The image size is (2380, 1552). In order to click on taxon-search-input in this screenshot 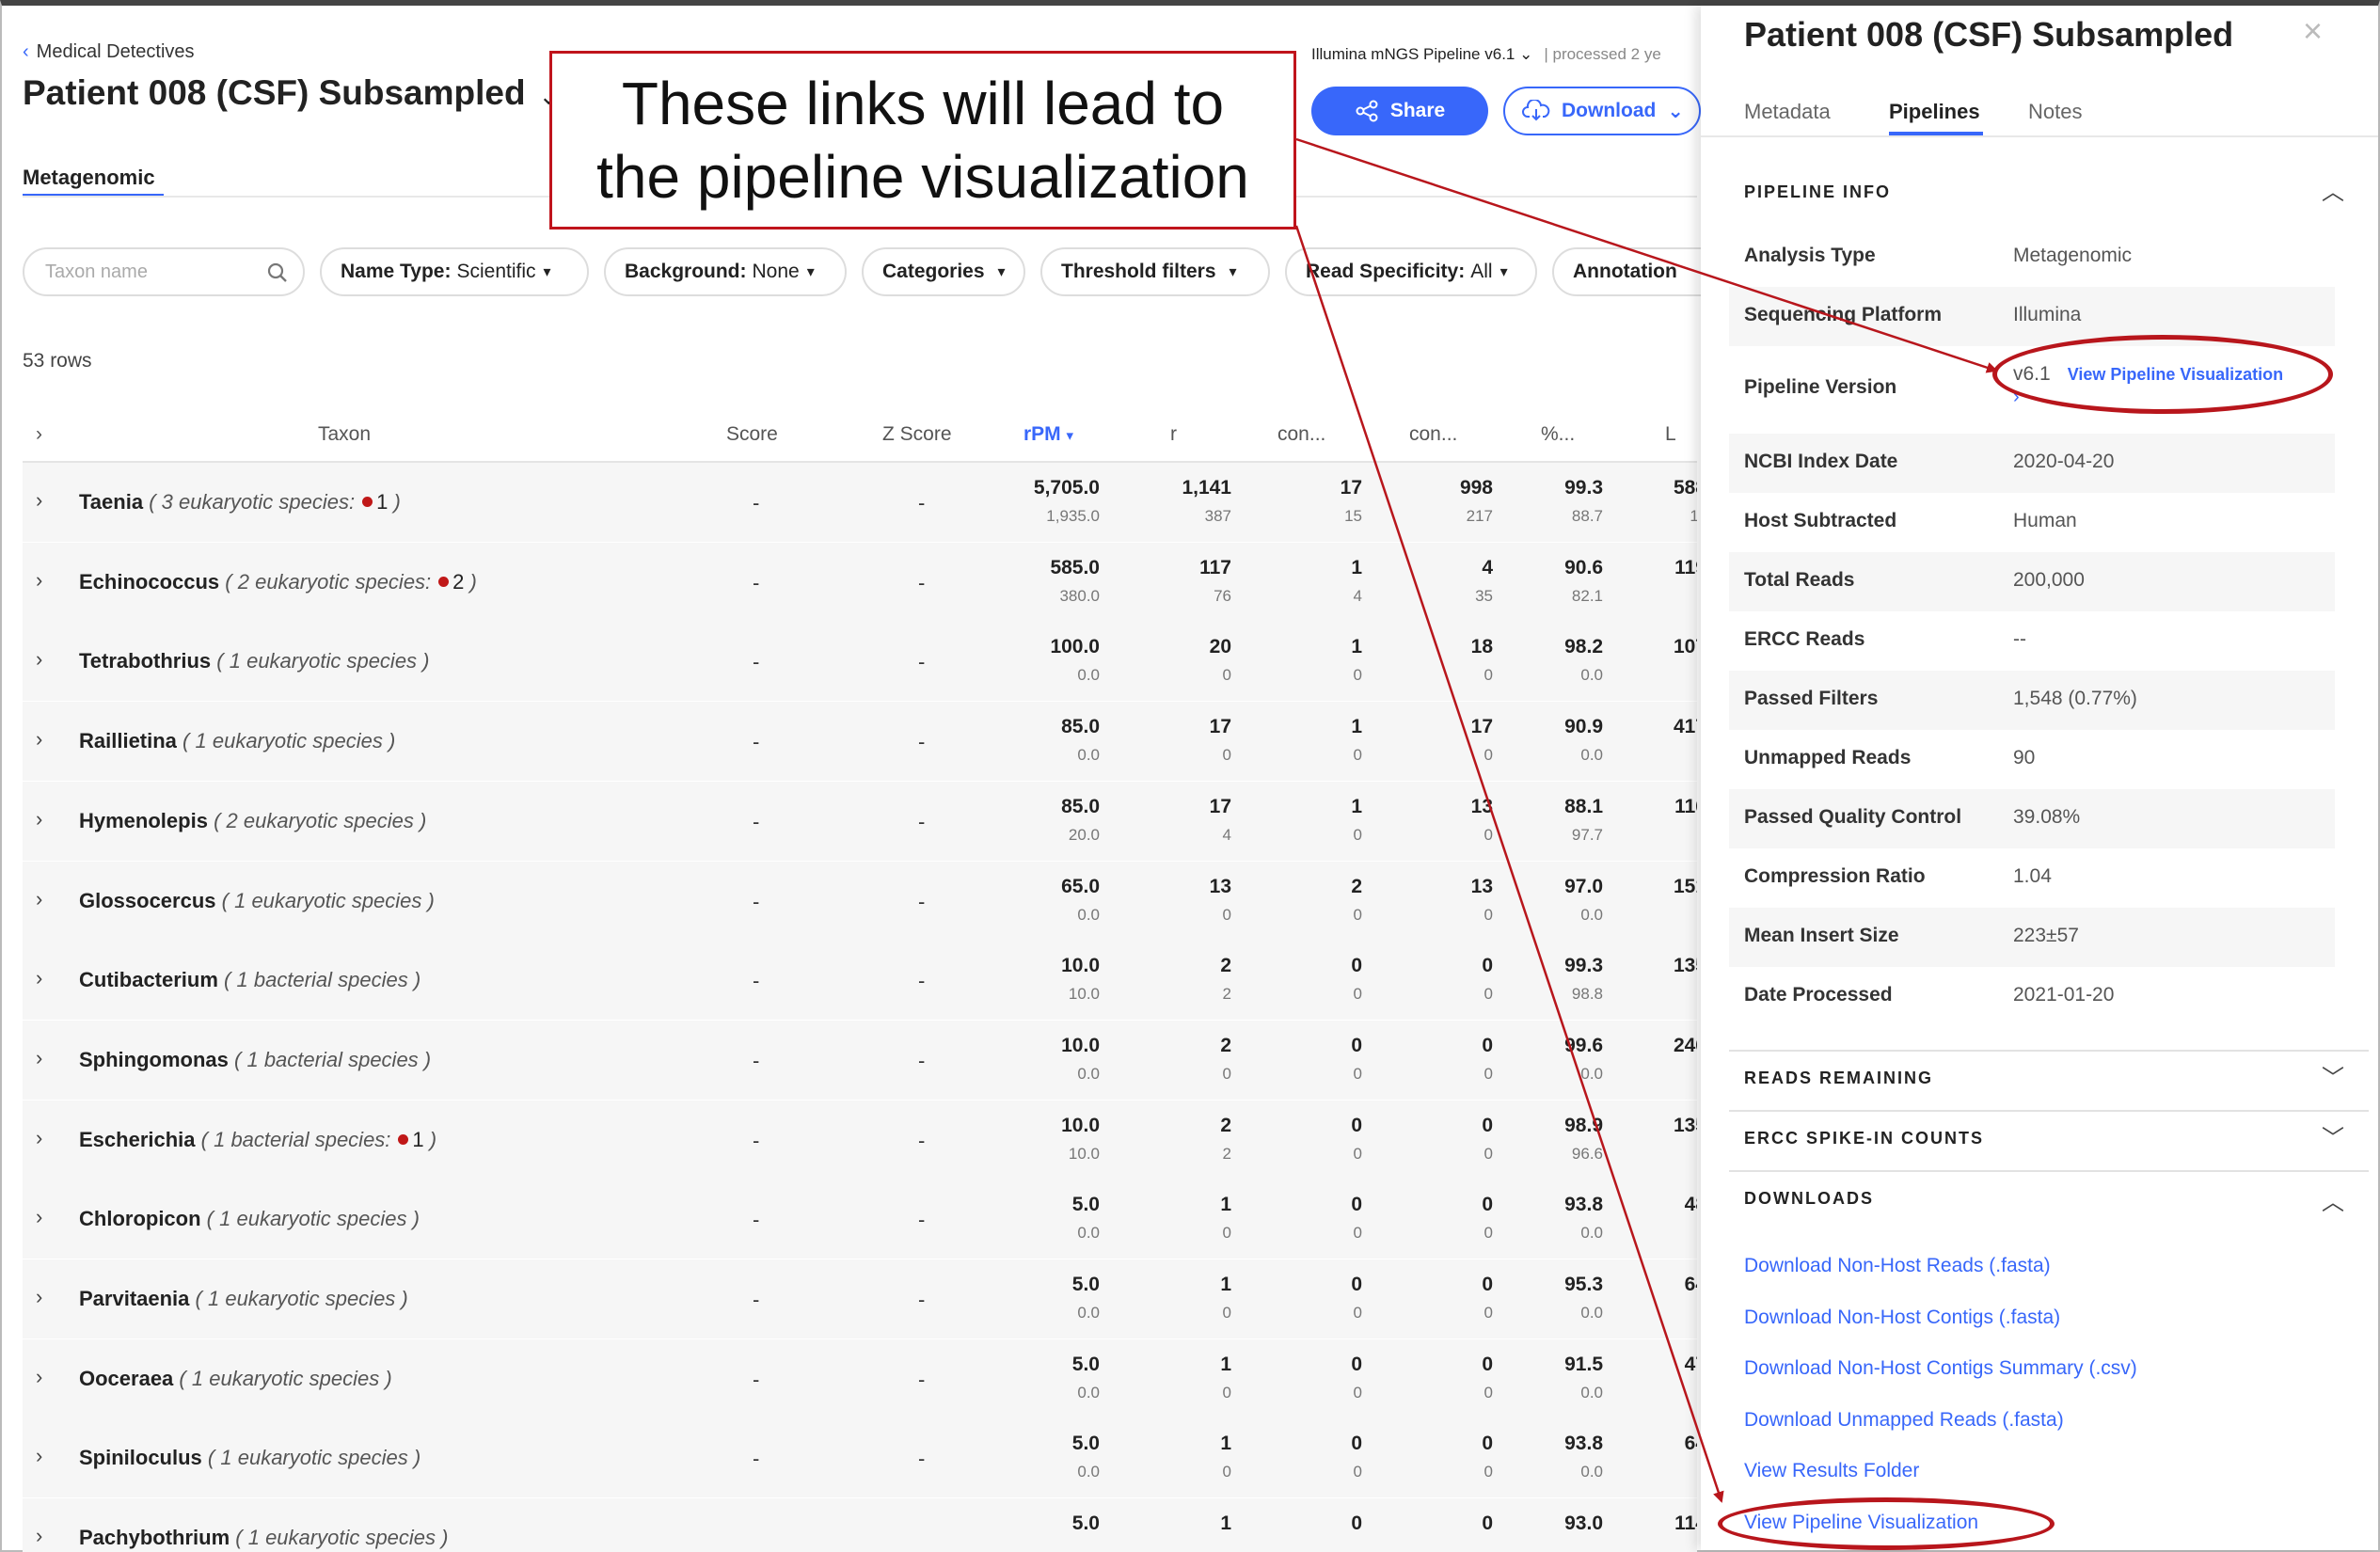, I will do `click(148, 272)`.